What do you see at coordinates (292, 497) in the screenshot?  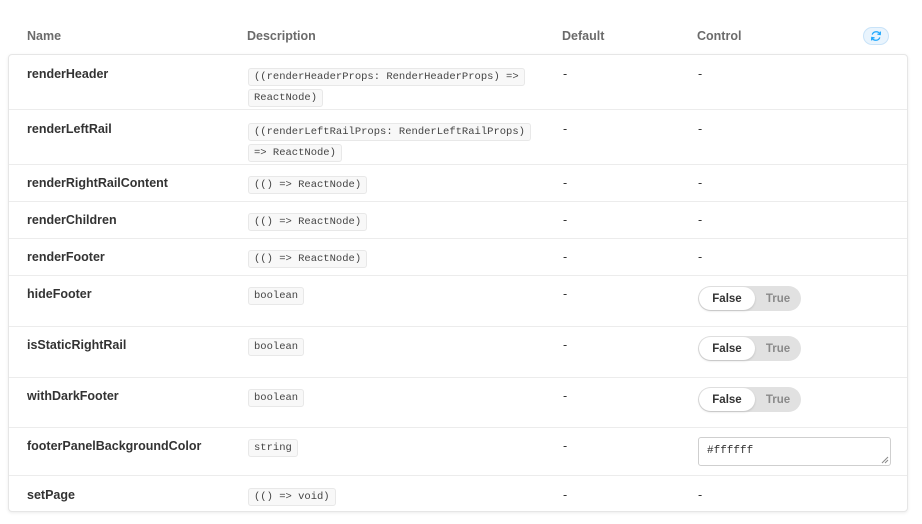 I see `prop-type: (() => void)` at bounding box center [292, 497].